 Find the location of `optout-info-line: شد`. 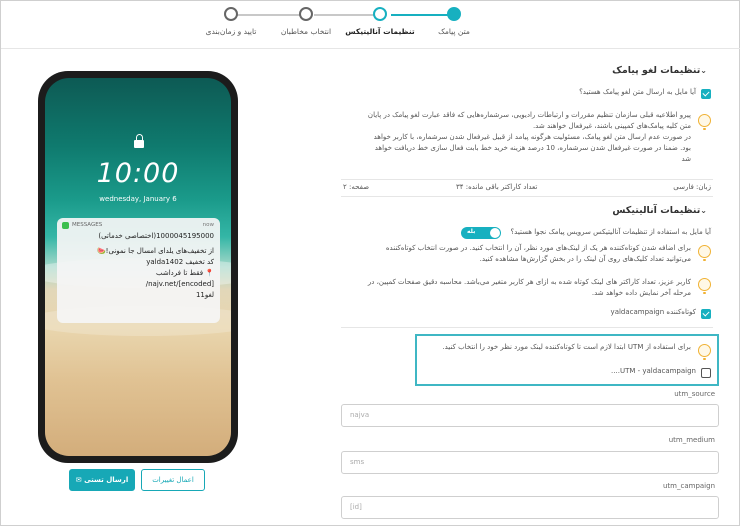

optout-info-line: شد is located at coordinates (686, 159).